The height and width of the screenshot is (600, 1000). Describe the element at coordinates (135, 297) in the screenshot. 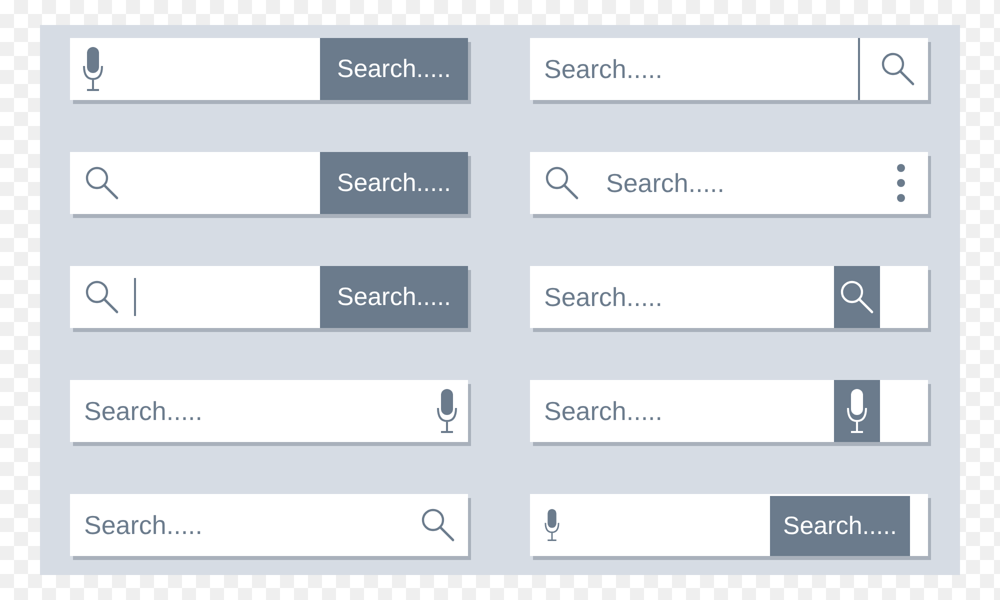

I see `text-cursor` at that location.